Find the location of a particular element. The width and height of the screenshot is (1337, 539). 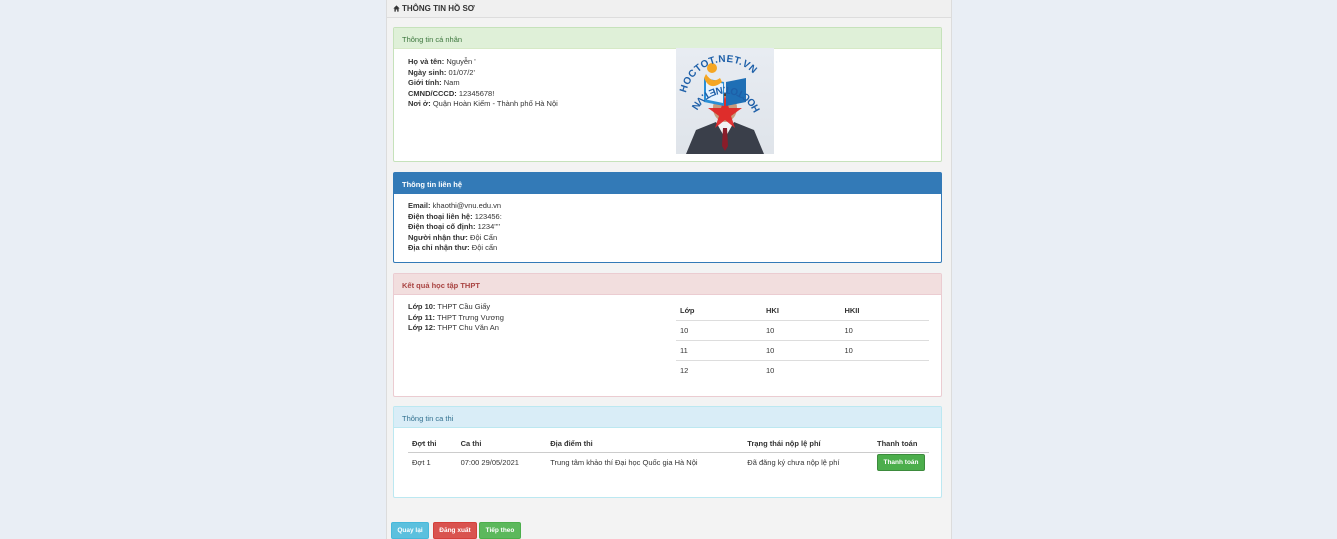

class-school: THPT Chu Văn An is located at coordinates (468, 327).